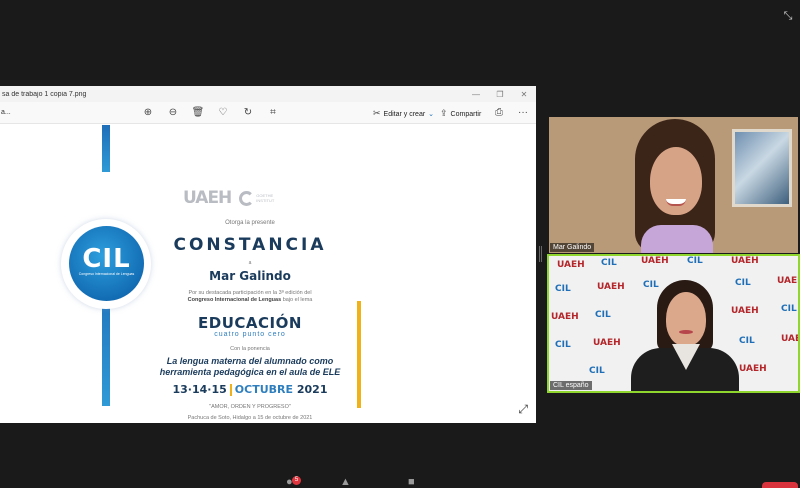 Image resolution: width=800 pixels, height=488 pixels. Describe the element at coordinates (524, 94) in the screenshot. I see `close-icon: ✕` at that location.